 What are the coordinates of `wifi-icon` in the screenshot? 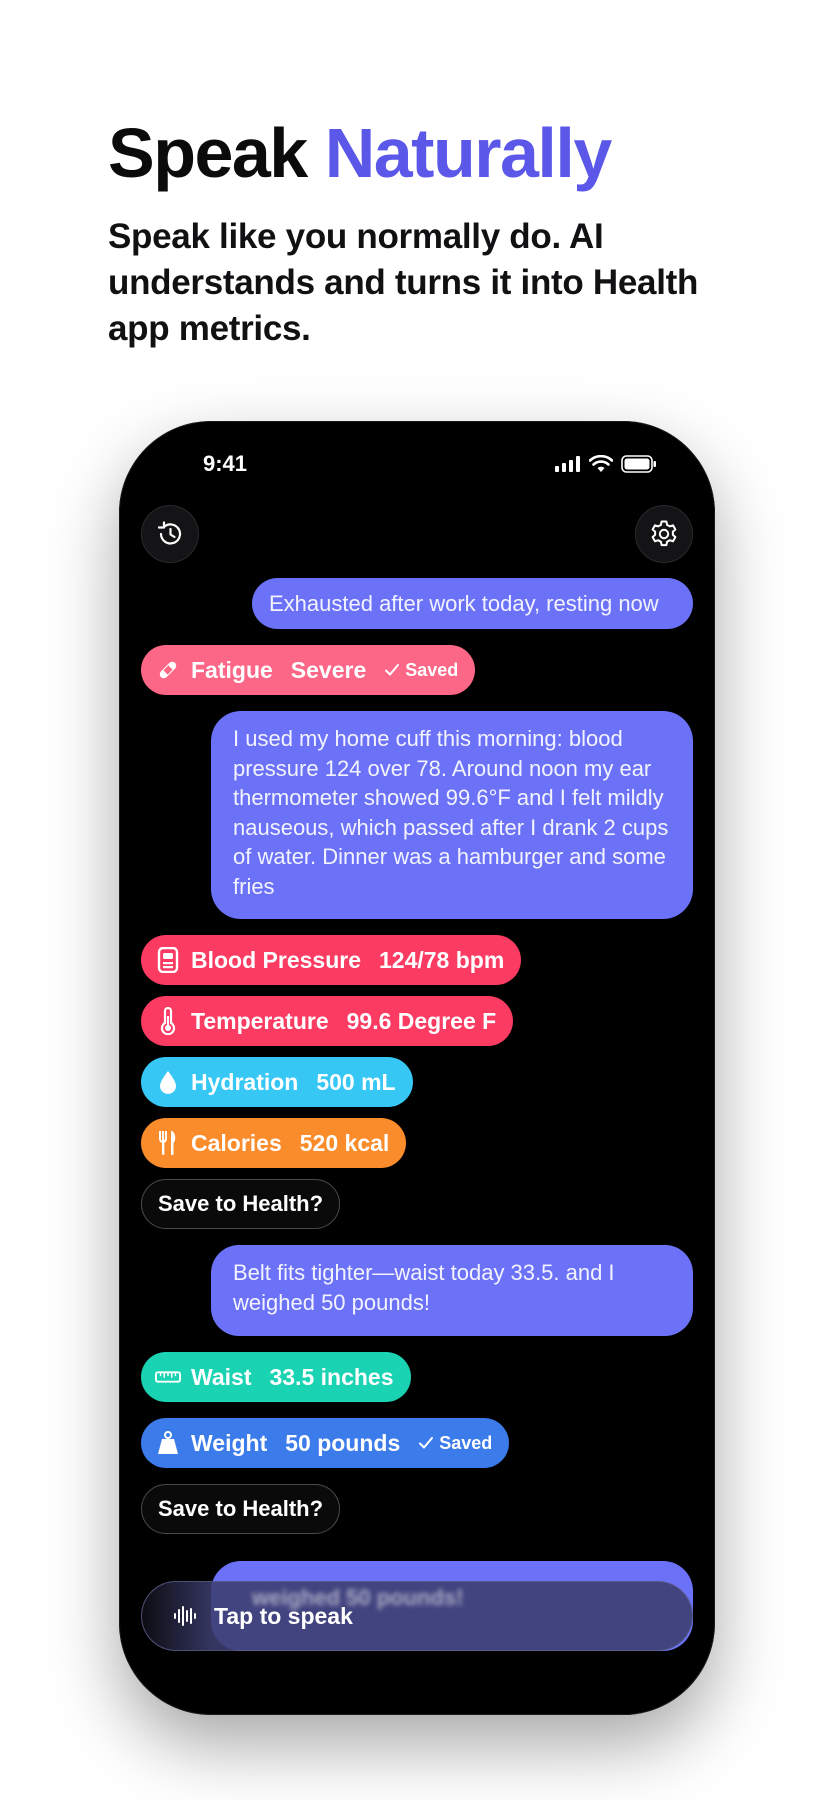 It's located at (601, 463).